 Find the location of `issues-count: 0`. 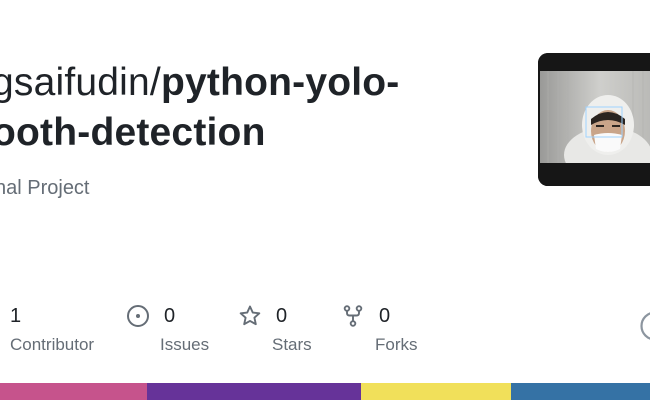

issues-count: 0 is located at coordinates (170, 316).